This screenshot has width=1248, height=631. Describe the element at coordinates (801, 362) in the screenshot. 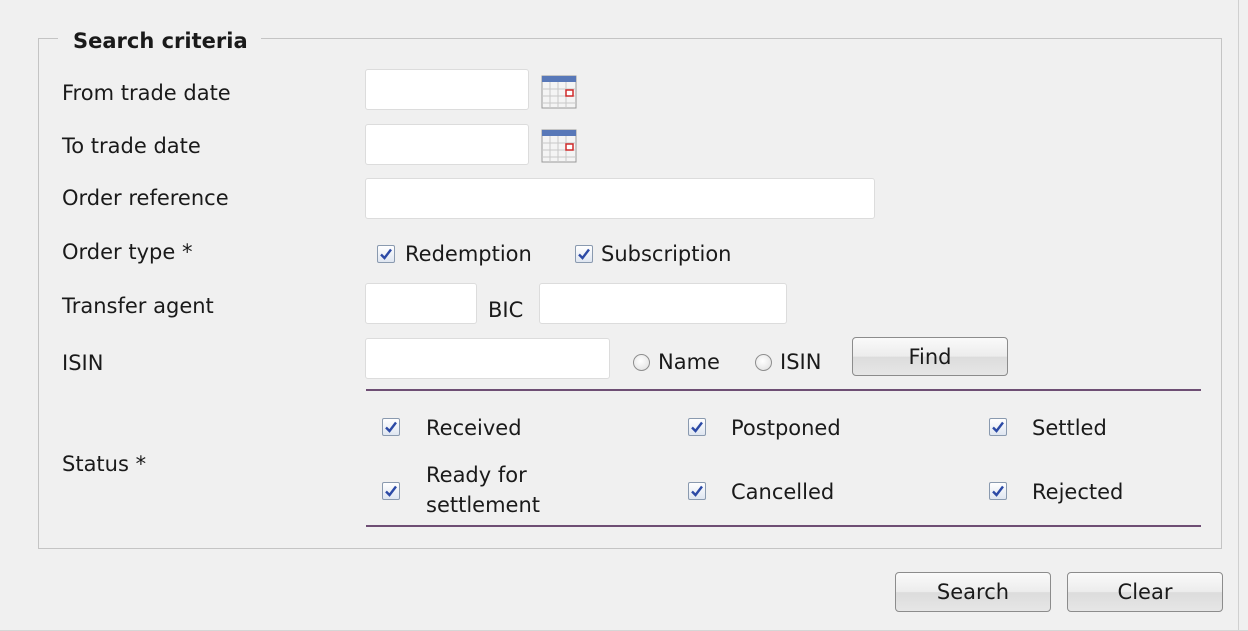

I see `isin-radio-label: ISIN` at that location.